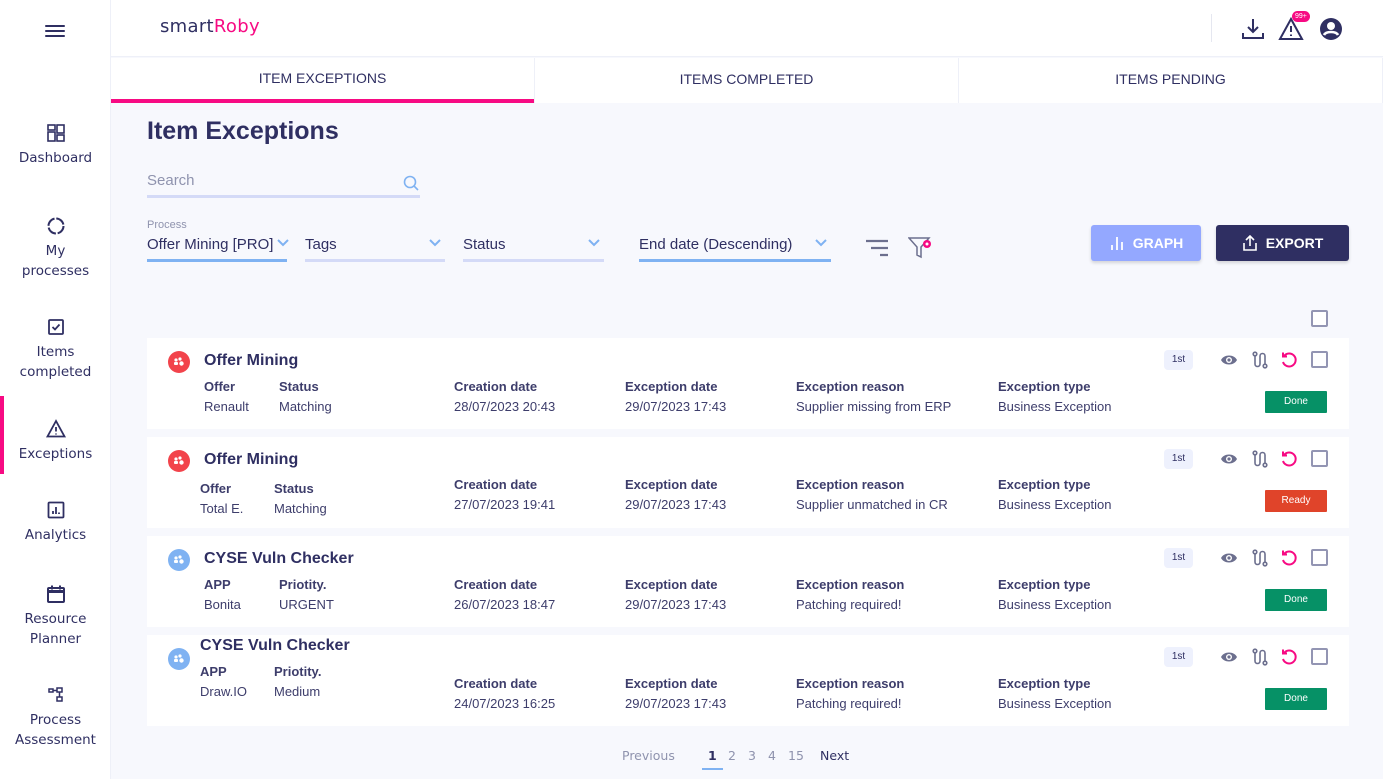 This screenshot has width=1383, height=779. Describe the element at coordinates (752, 755) in the screenshot. I see `page-3: 3` at that location.